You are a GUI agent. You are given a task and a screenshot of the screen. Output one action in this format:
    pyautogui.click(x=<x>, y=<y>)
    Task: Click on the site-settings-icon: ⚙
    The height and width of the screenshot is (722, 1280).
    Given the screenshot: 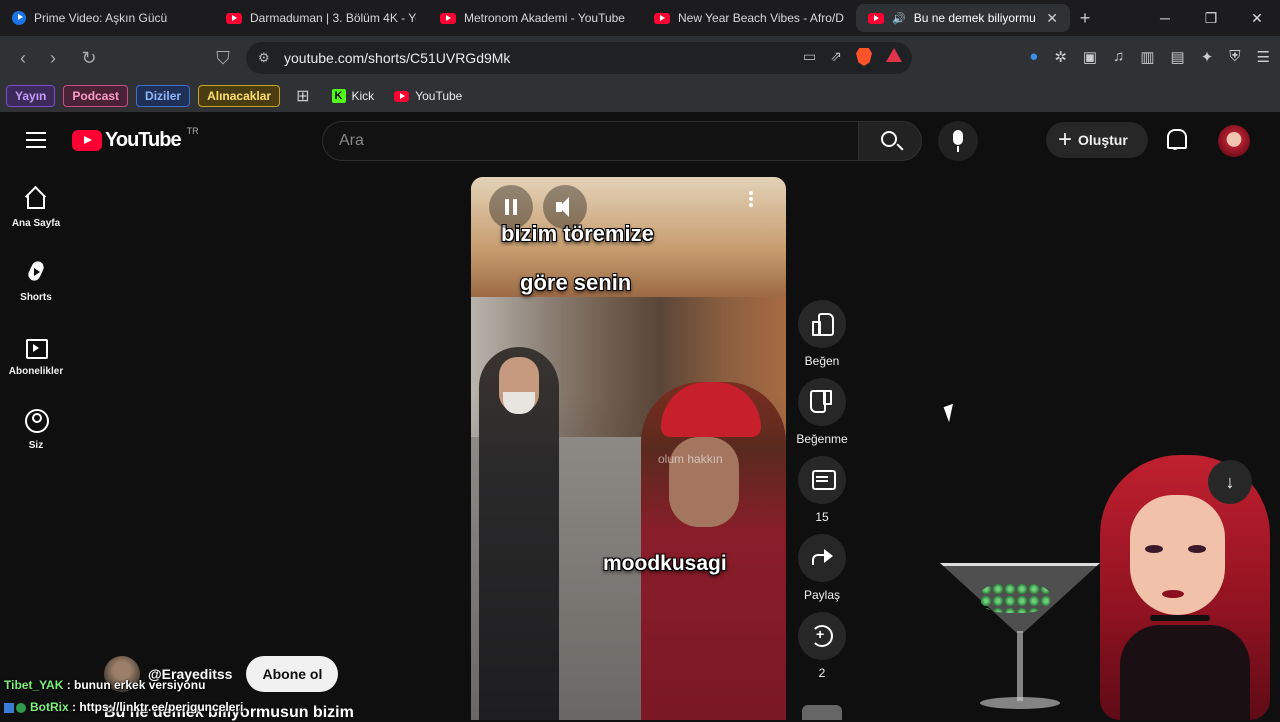 What is the action you would take?
    pyautogui.click(x=264, y=58)
    